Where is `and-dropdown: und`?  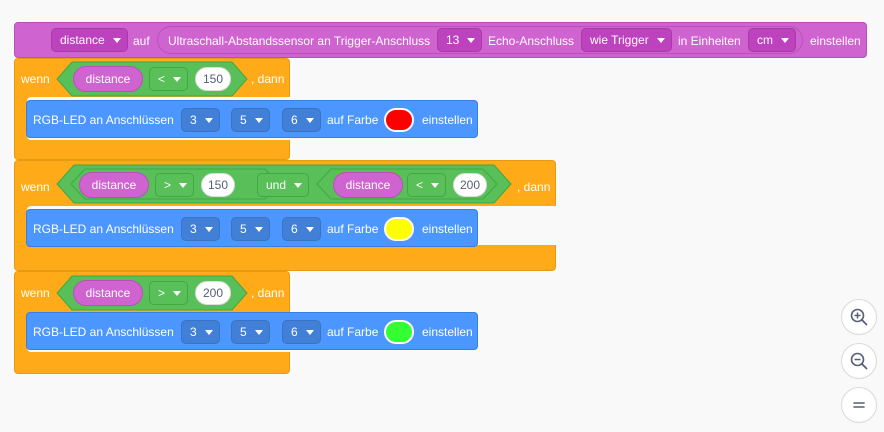
and-dropdown: und is located at coordinates (283, 185).